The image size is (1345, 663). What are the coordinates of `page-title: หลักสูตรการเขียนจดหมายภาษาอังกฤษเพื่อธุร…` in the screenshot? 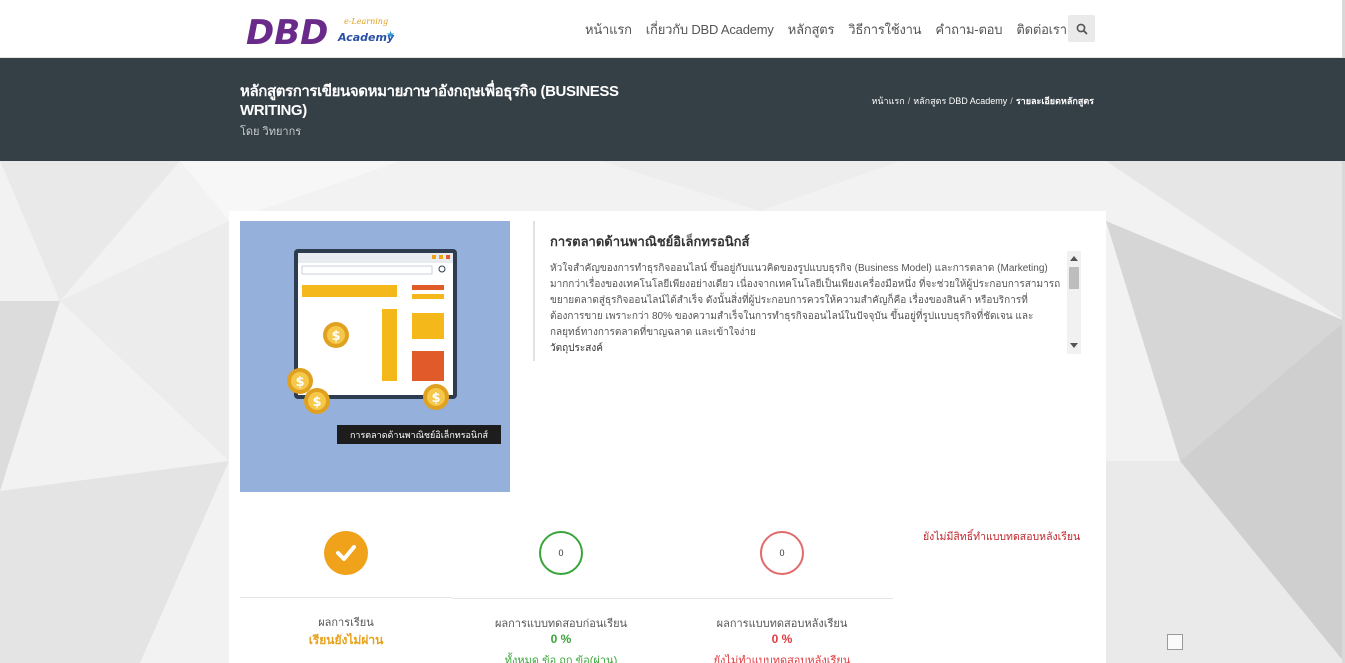 It's located at (429, 101).